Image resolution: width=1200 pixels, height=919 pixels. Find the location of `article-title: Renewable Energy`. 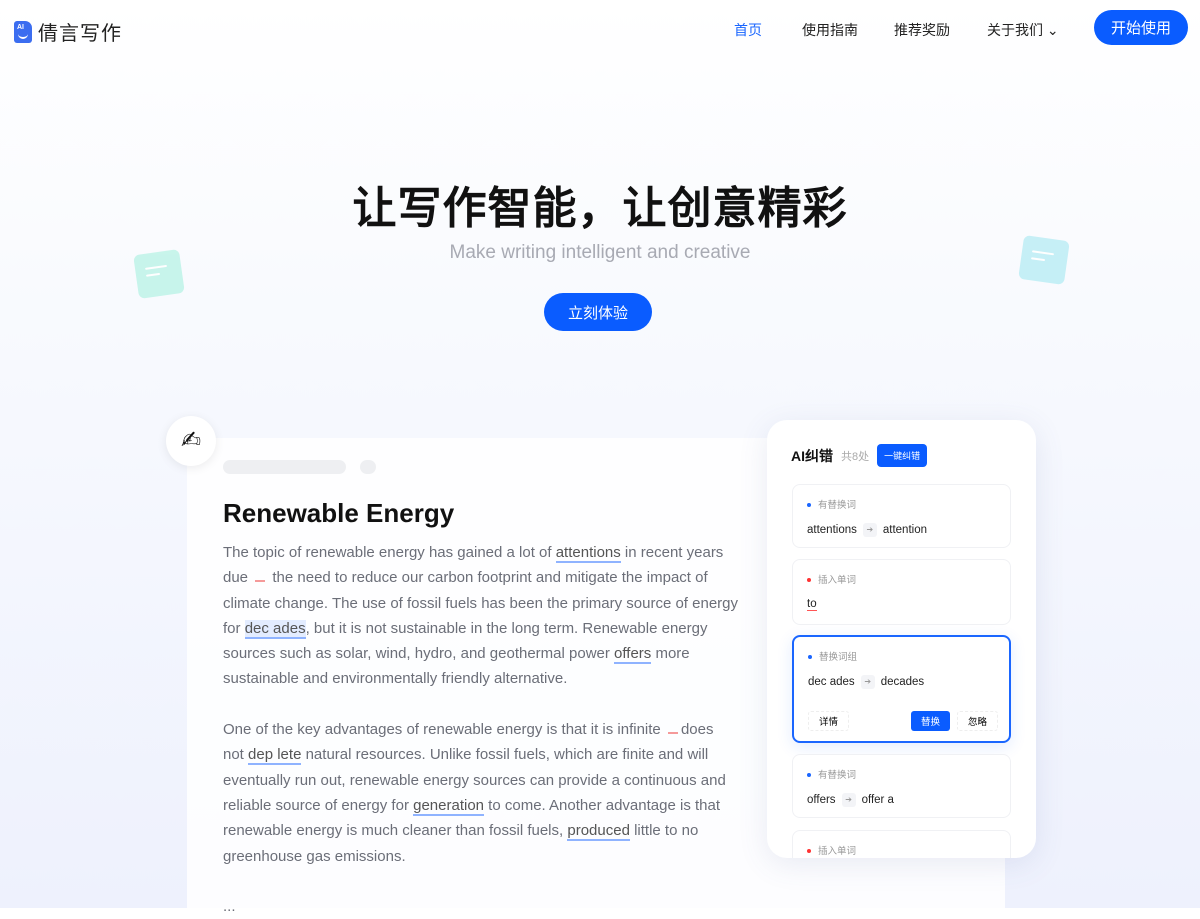

article-title: Renewable Energy is located at coordinates (339, 513).